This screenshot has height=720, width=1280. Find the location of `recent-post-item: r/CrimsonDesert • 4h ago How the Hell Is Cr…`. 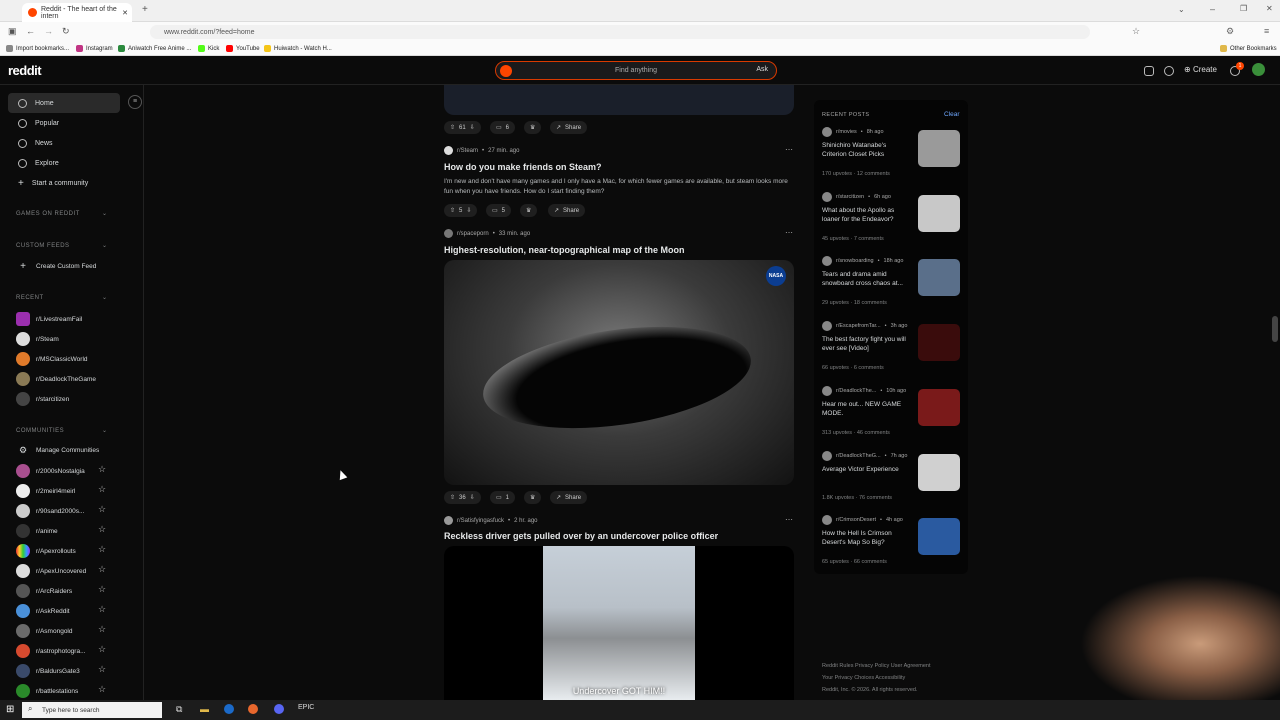

recent-post-item: r/CrimsonDesert • 4h ago How the Hell Is Cr… is located at coordinates (893, 540).